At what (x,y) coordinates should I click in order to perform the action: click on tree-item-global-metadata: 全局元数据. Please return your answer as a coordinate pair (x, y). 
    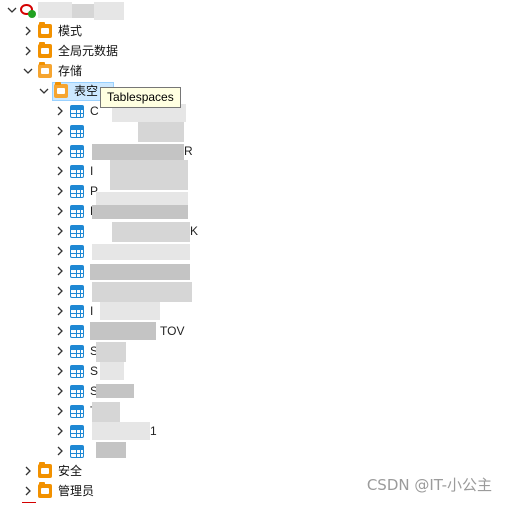
    Looking at the image, I should click on (59, 51).